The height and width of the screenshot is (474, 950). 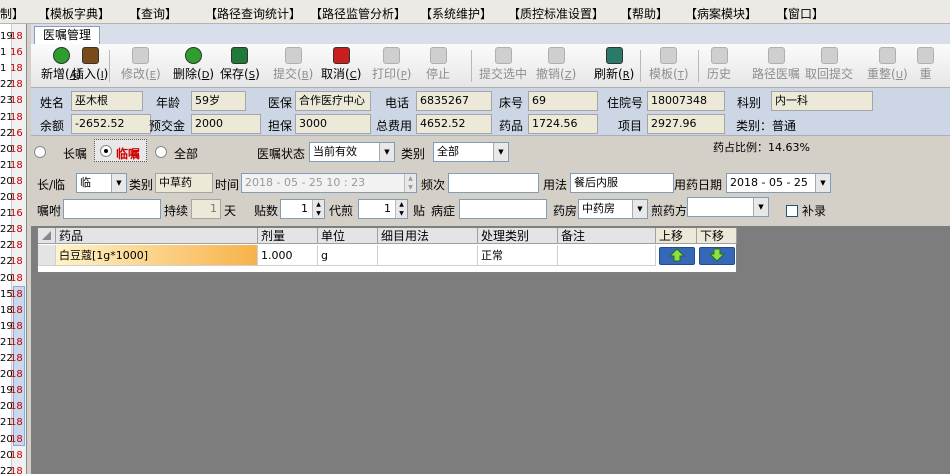 What do you see at coordinates (391, 64) in the screenshot?
I see `print-button: 打印(P)` at bounding box center [391, 64].